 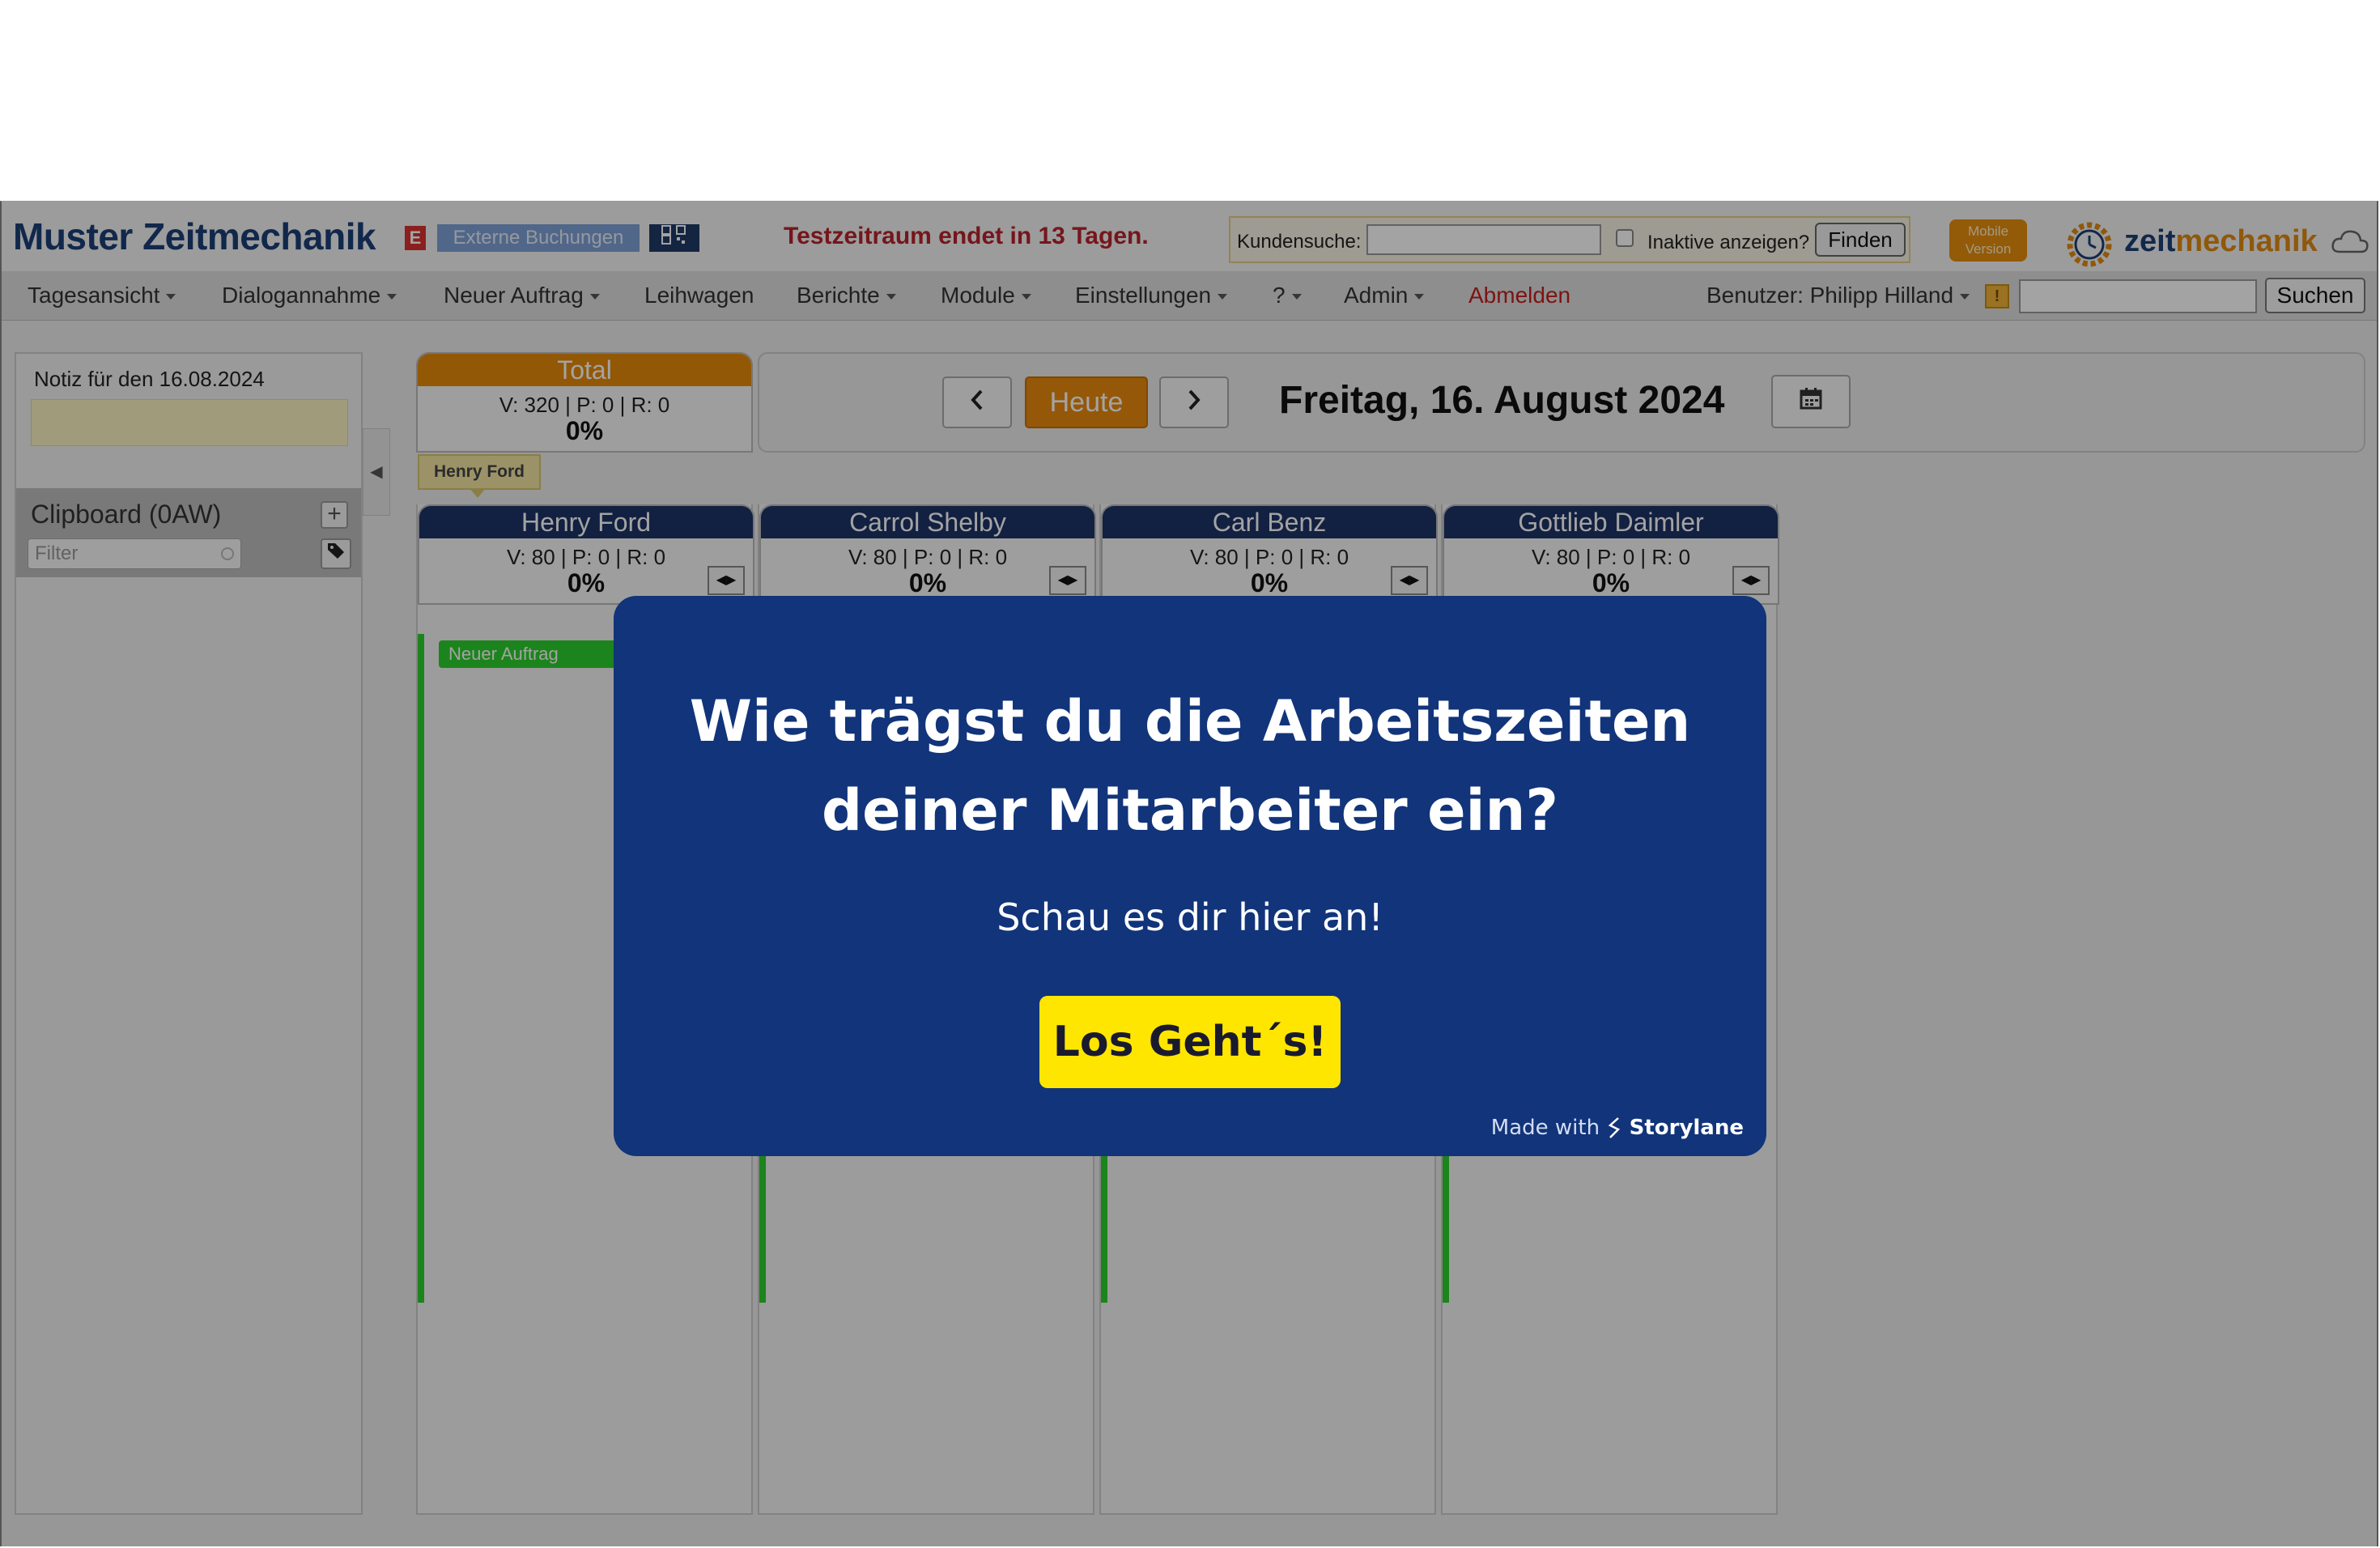 I want to click on made-with-storylane: Made with Storylane, so click(x=1618, y=1128).